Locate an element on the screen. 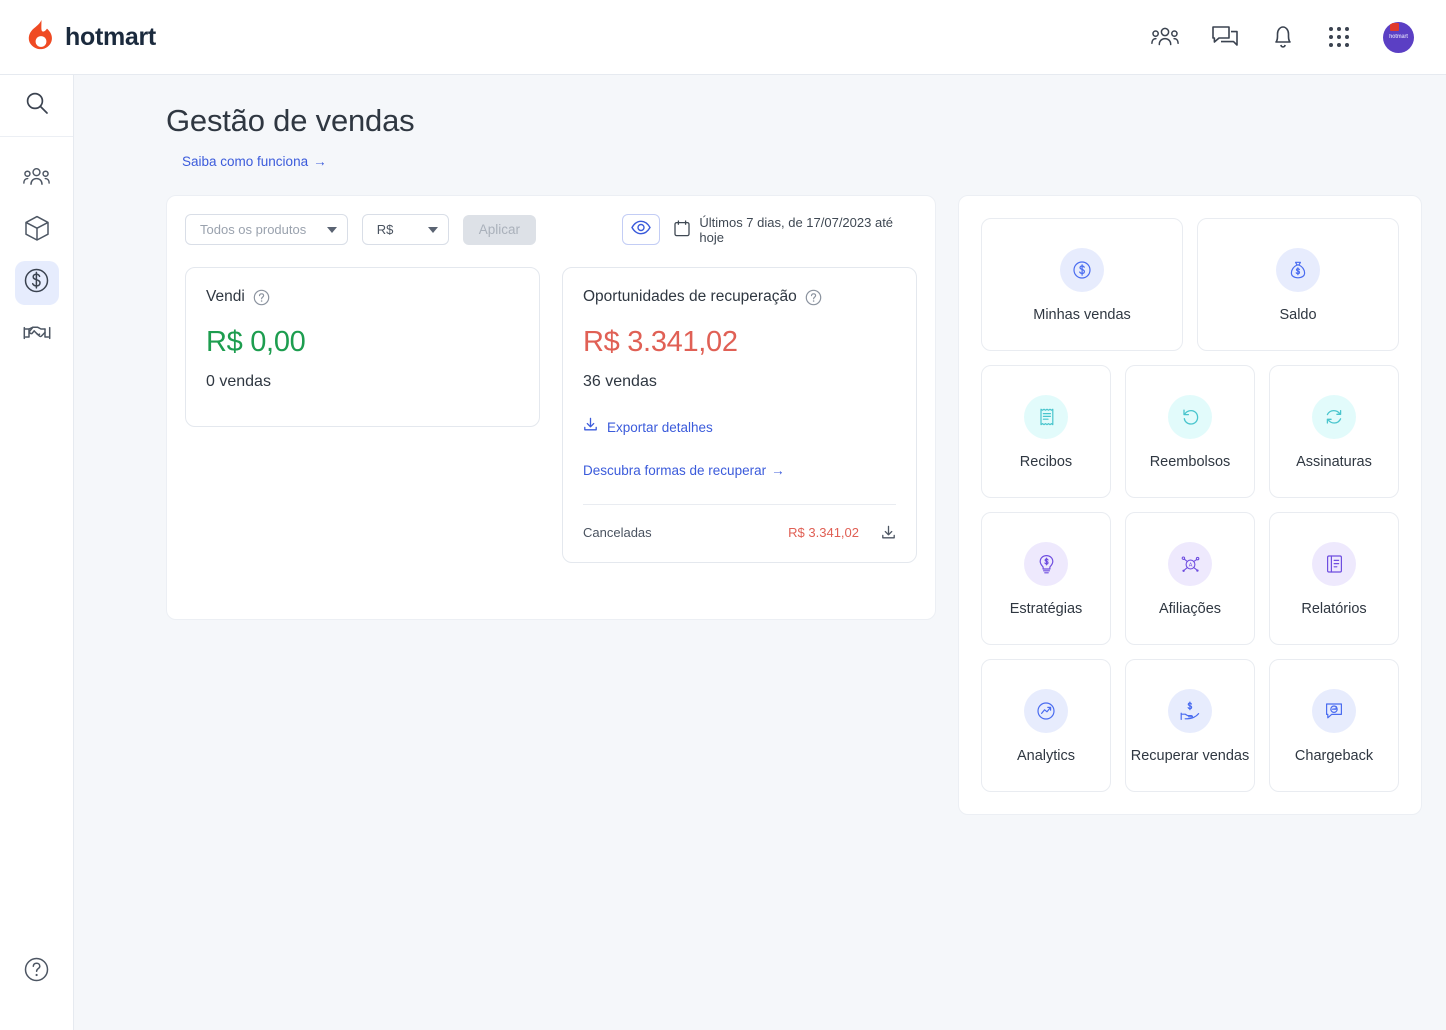 The image size is (1446, 1030). tile-minhas-vendas: Minhas vendas is located at coordinates (1082, 284).